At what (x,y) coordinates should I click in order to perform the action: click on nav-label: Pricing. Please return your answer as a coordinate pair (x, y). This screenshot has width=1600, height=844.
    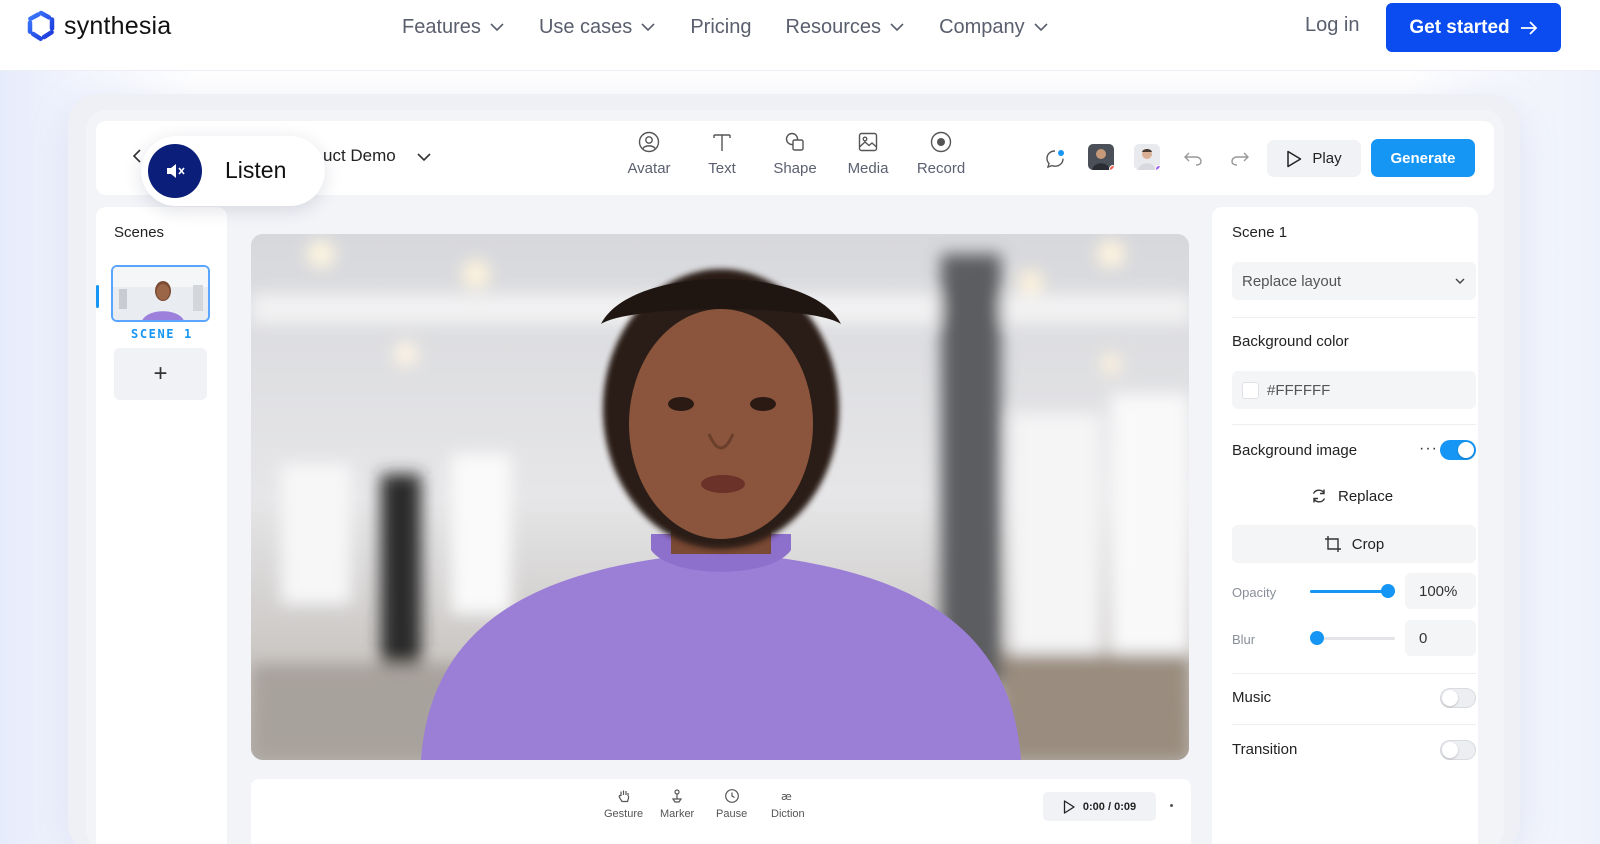
    Looking at the image, I should click on (721, 26).